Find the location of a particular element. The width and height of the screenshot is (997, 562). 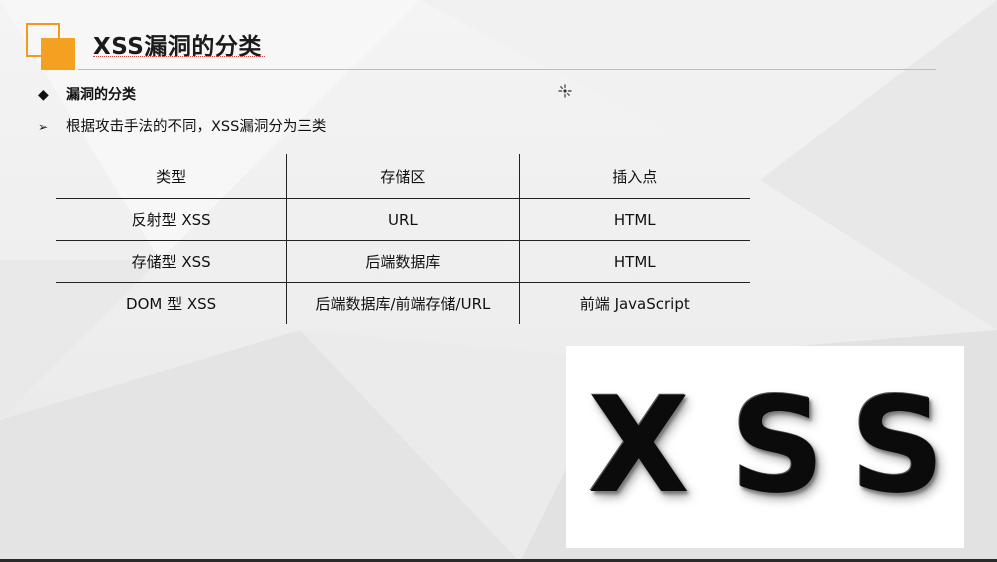

xss-letter-s2: S is located at coordinates (898, 446).